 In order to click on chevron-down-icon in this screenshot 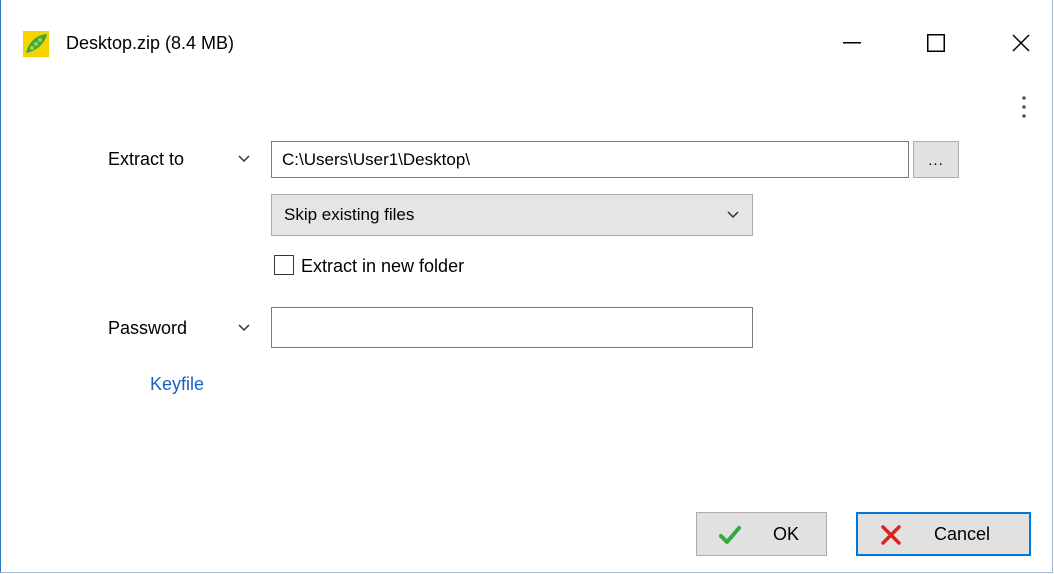, I will do `click(733, 215)`.